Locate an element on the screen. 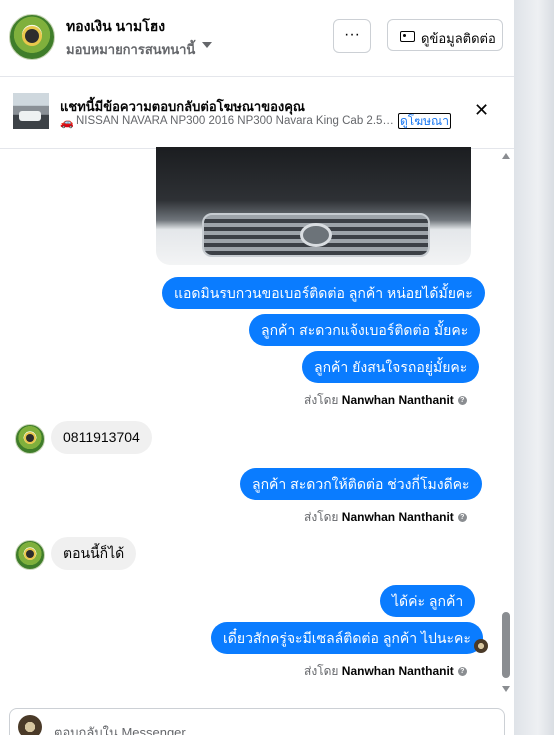  outgoing-message: ลูกค้า สะดวกแจ้งเบอร์ติดต่อ มั้ยคะ is located at coordinates (365, 330).